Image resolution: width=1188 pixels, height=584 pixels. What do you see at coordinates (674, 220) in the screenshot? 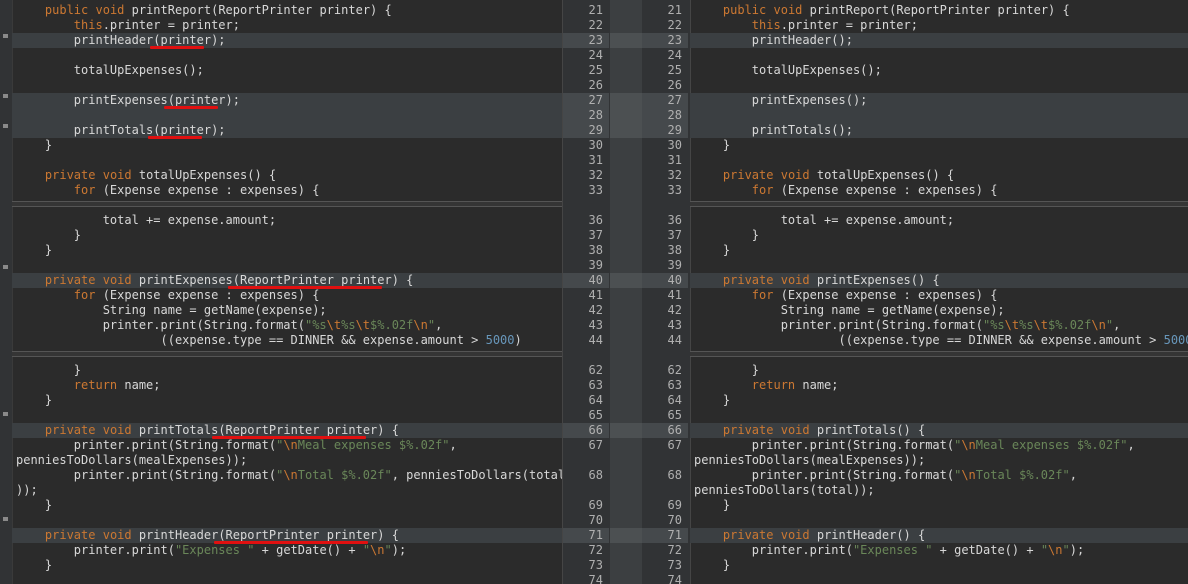
I see `line-number: 36` at bounding box center [674, 220].